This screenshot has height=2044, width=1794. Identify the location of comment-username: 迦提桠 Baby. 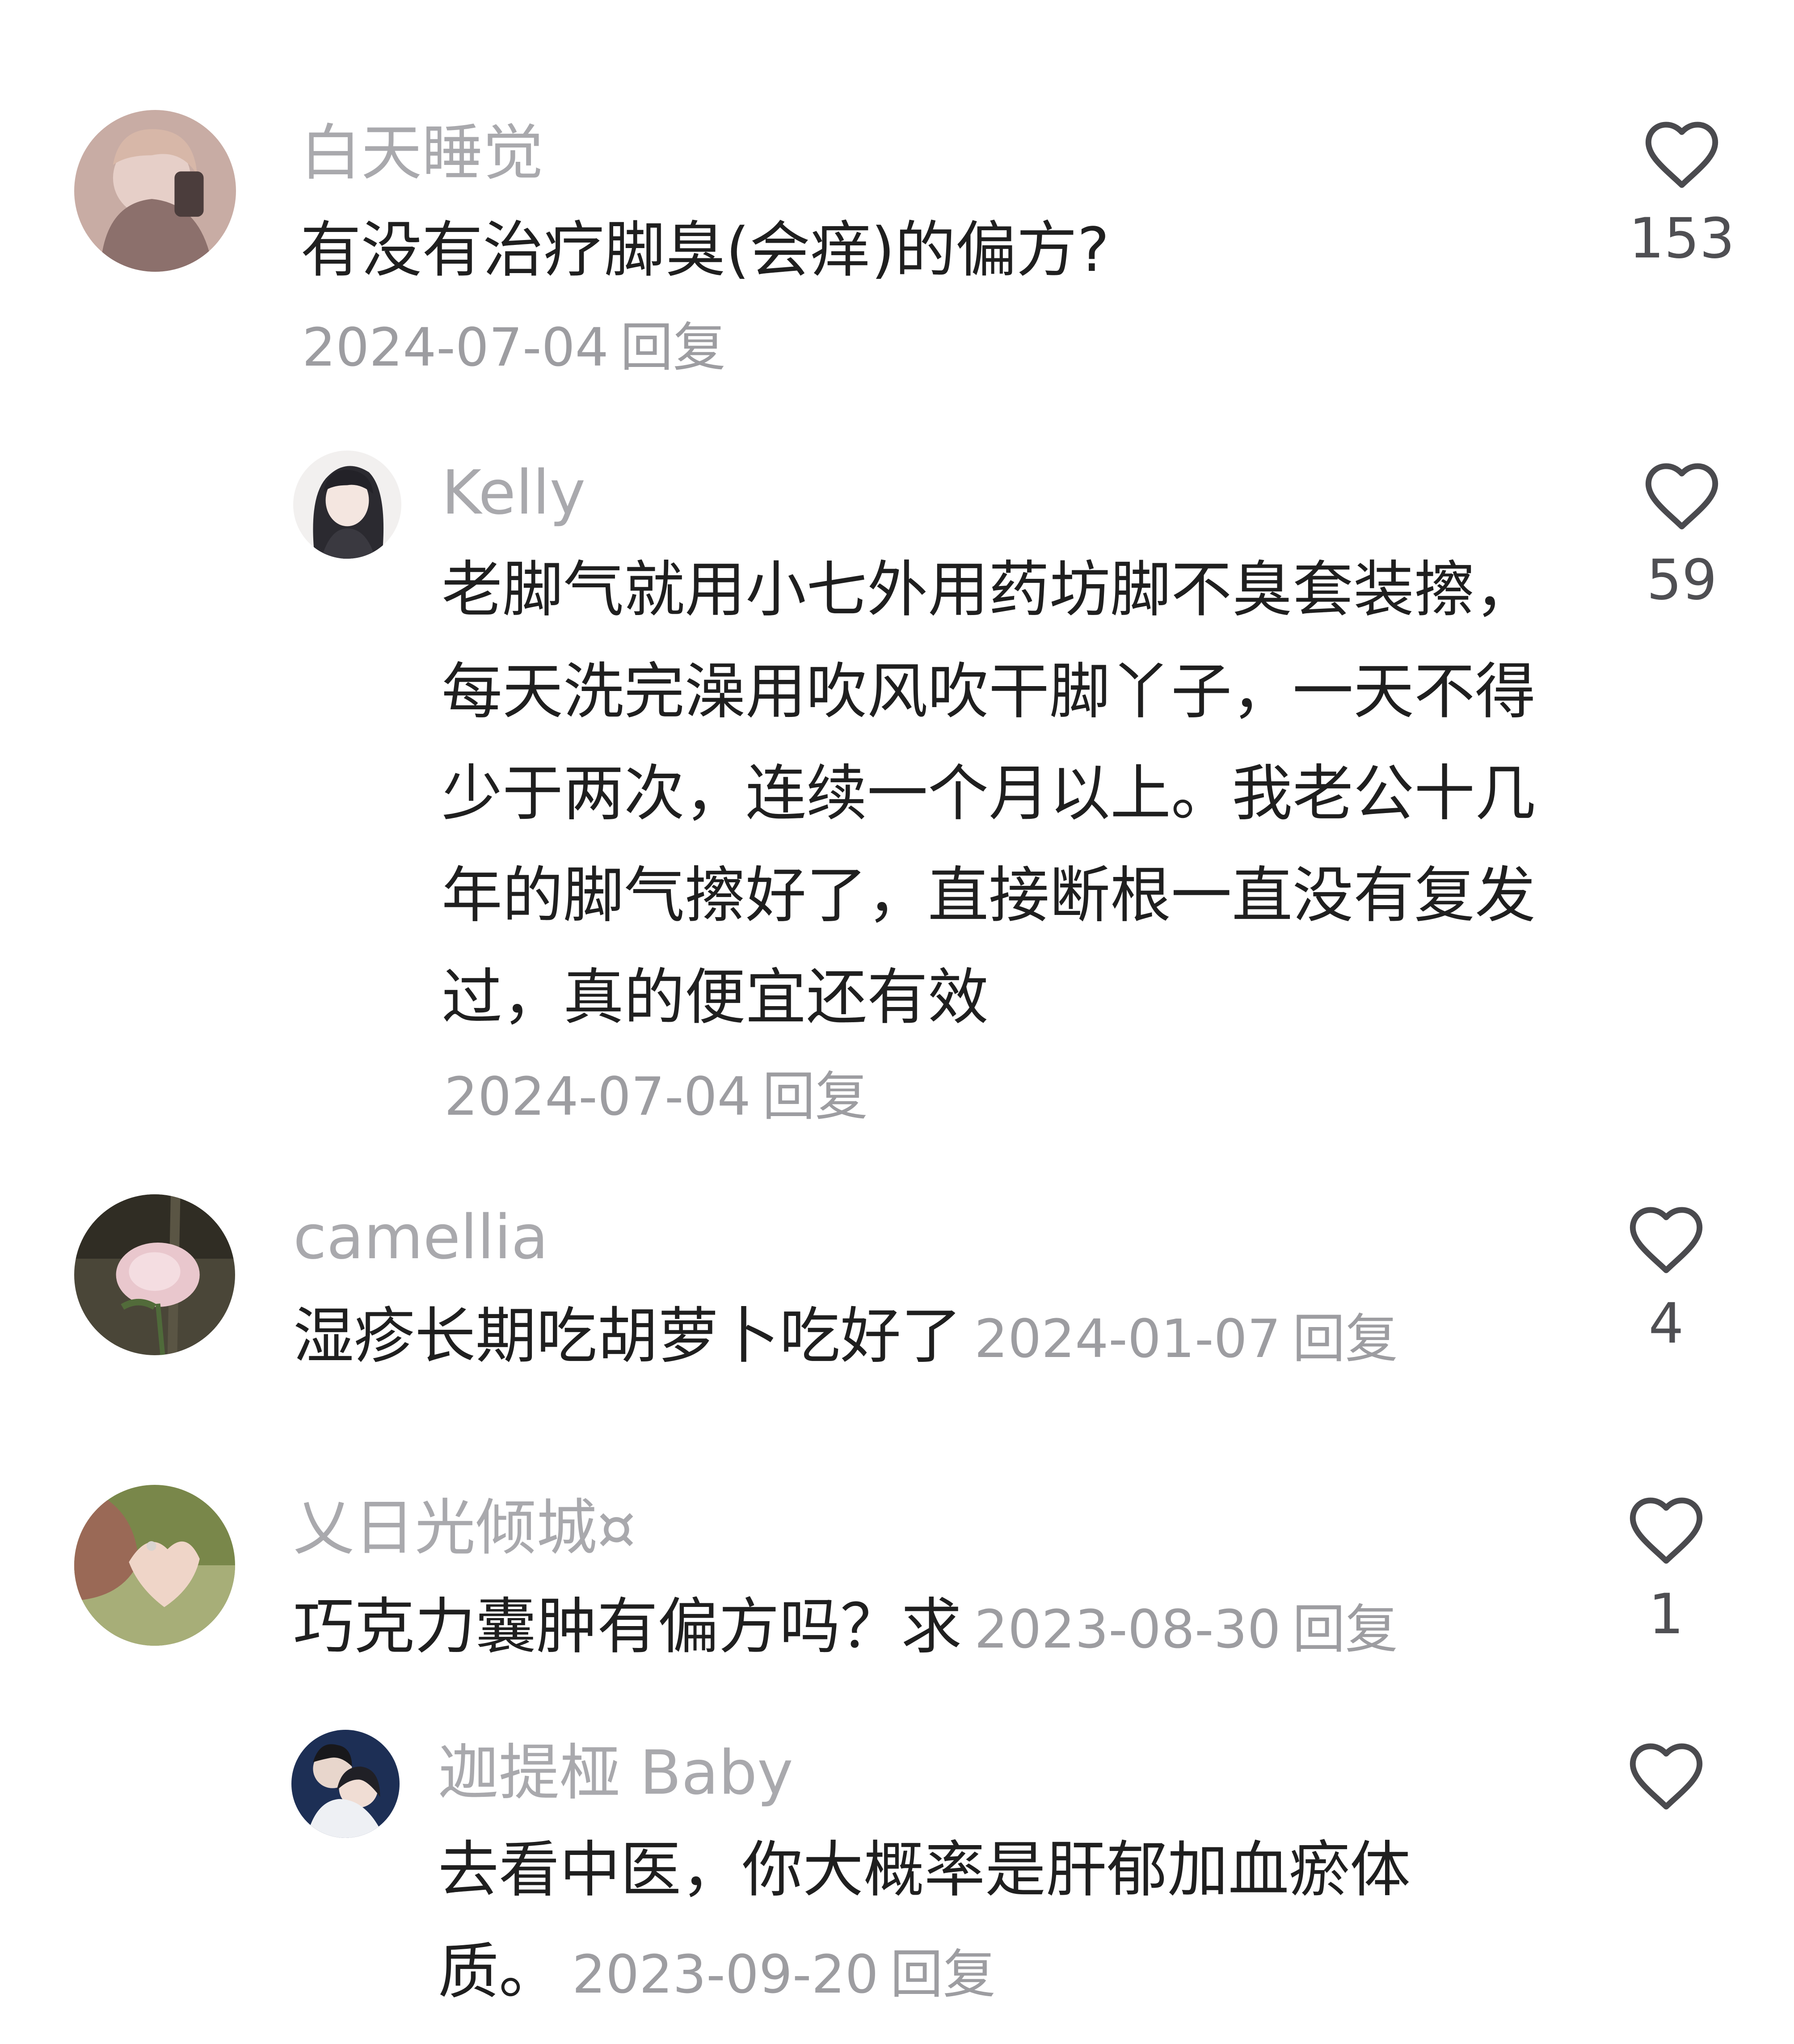
(615, 1773).